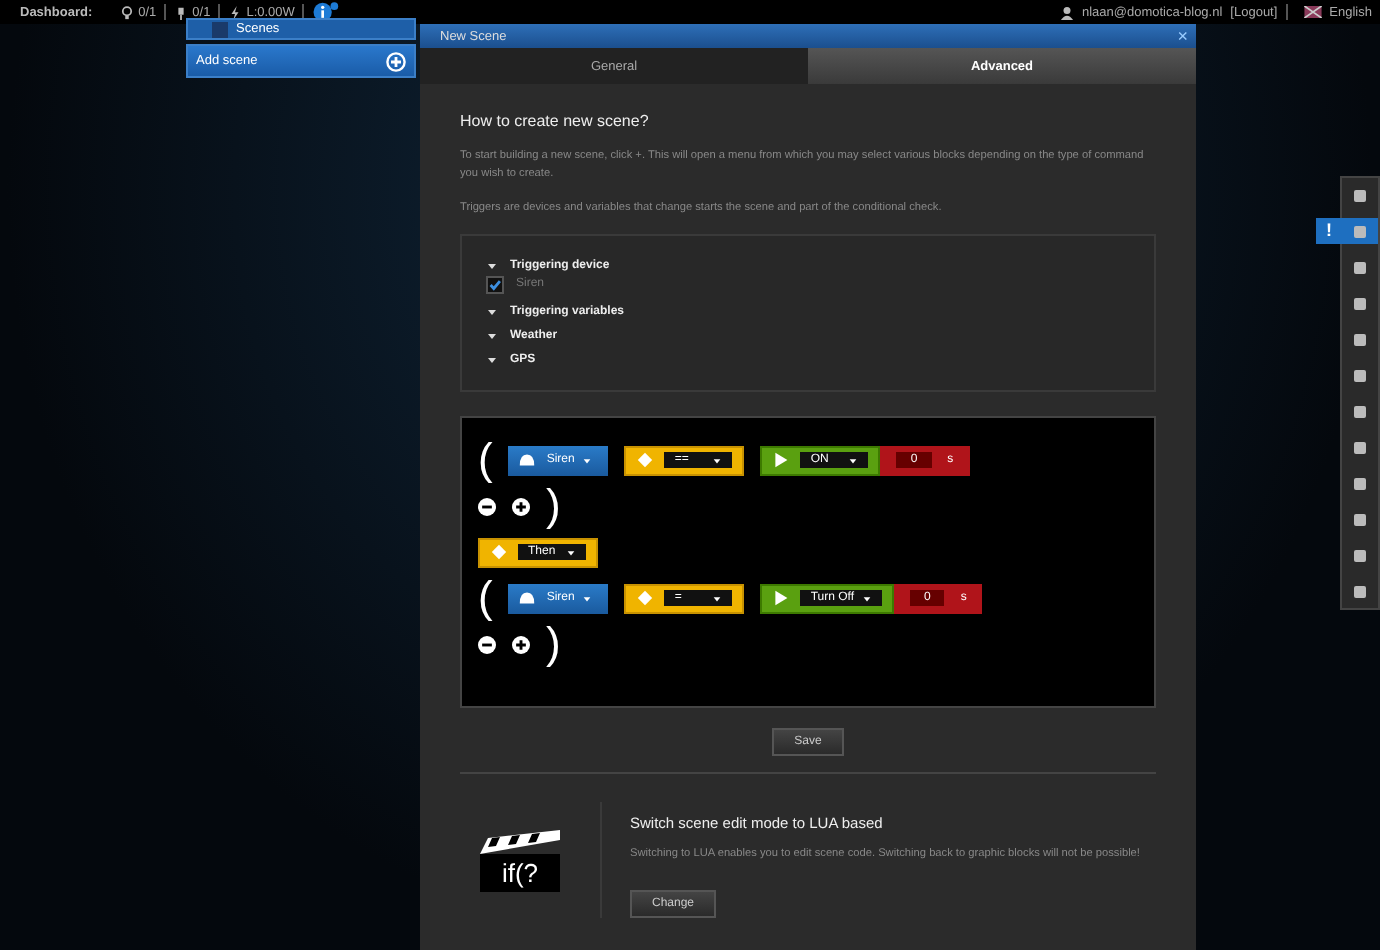 The image size is (1380, 950). I want to click on alert-badge: !, so click(1329, 231).